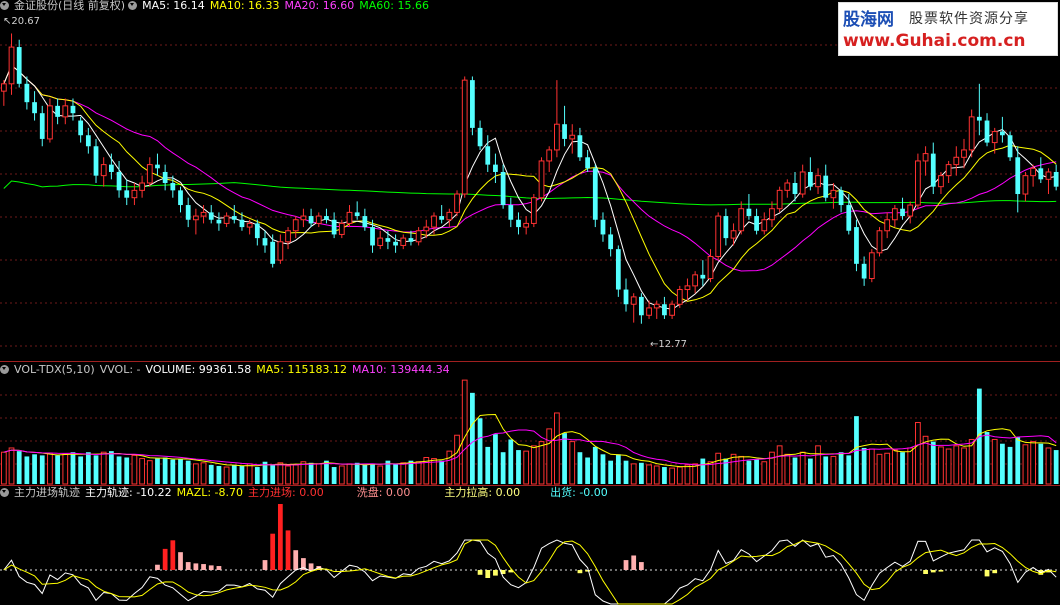  Describe the element at coordinates (4, 369) in the screenshot. I see `volume-menu-icon` at that location.